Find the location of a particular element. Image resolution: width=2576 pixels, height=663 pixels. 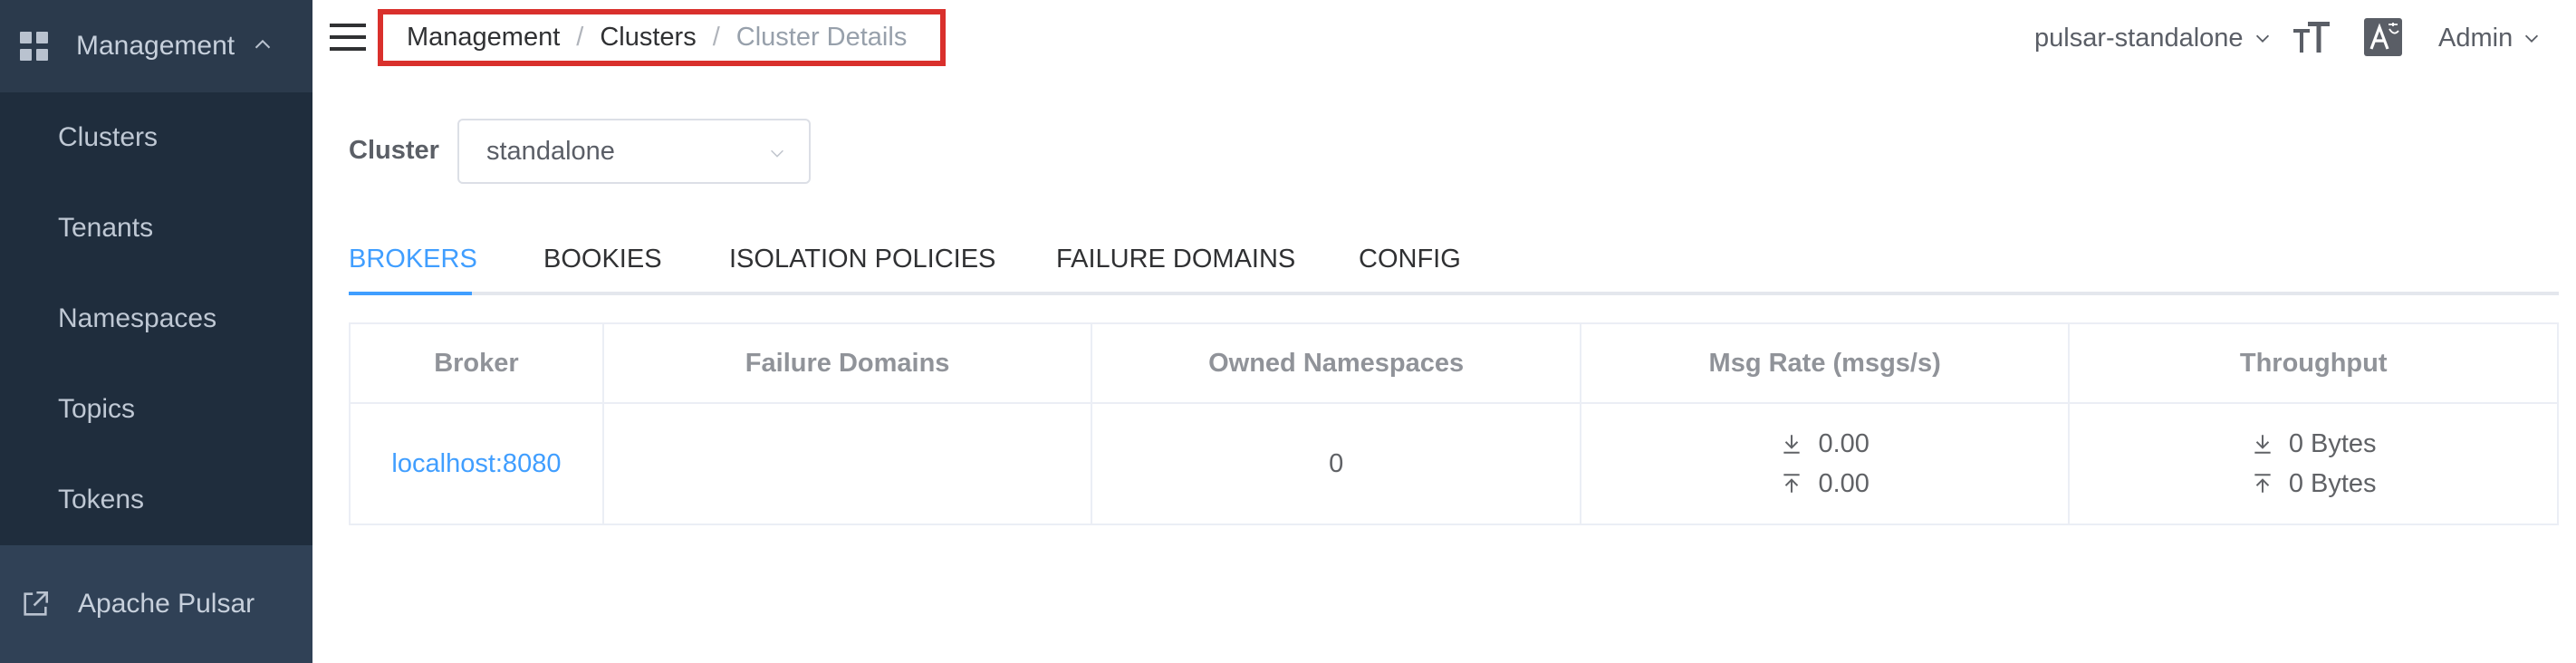

cluster-select-value: standalone is located at coordinates (550, 151).